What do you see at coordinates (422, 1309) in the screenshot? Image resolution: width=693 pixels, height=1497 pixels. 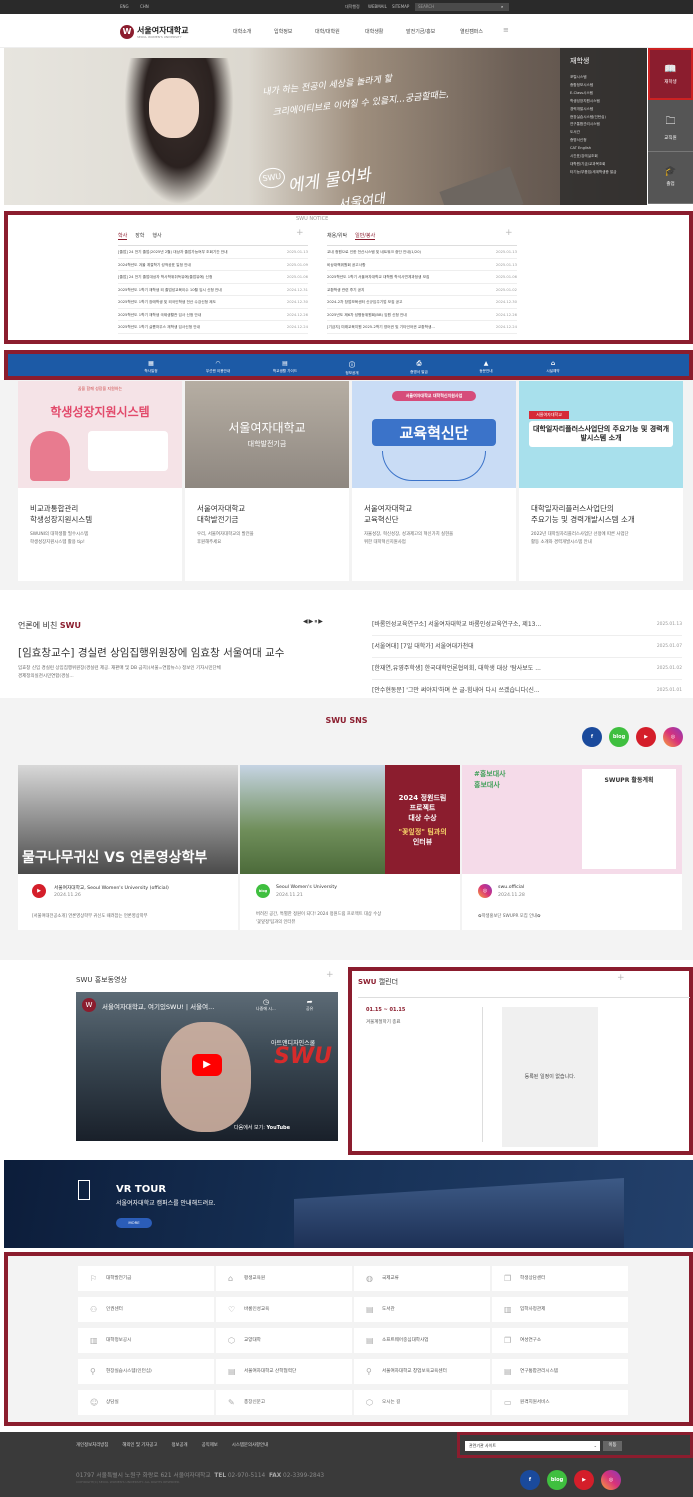 I see `related-link: ▤ 도서관` at bounding box center [422, 1309].